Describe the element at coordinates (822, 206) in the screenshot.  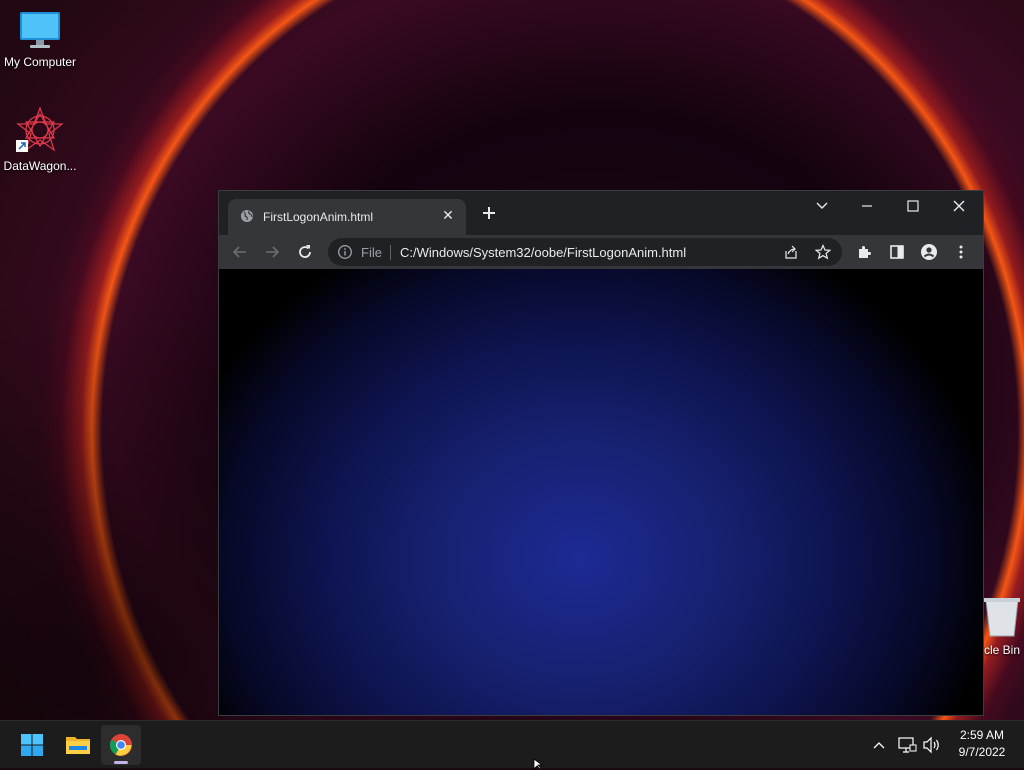
I see `tab-search-chevron-icon` at that location.